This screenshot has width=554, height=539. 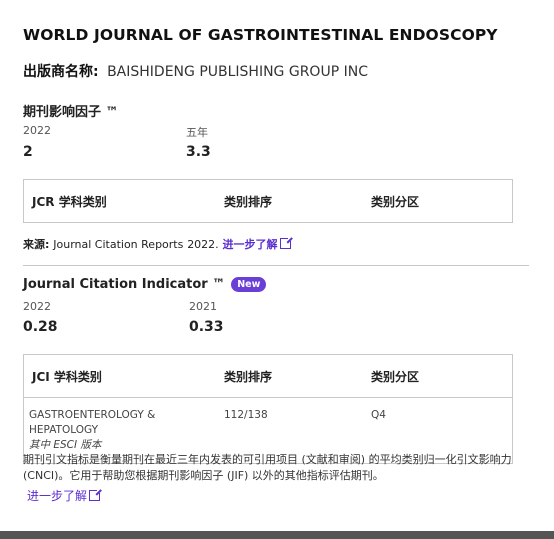 What do you see at coordinates (206, 327) in the screenshot?
I see `jci-2021-value: 0.33` at bounding box center [206, 327].